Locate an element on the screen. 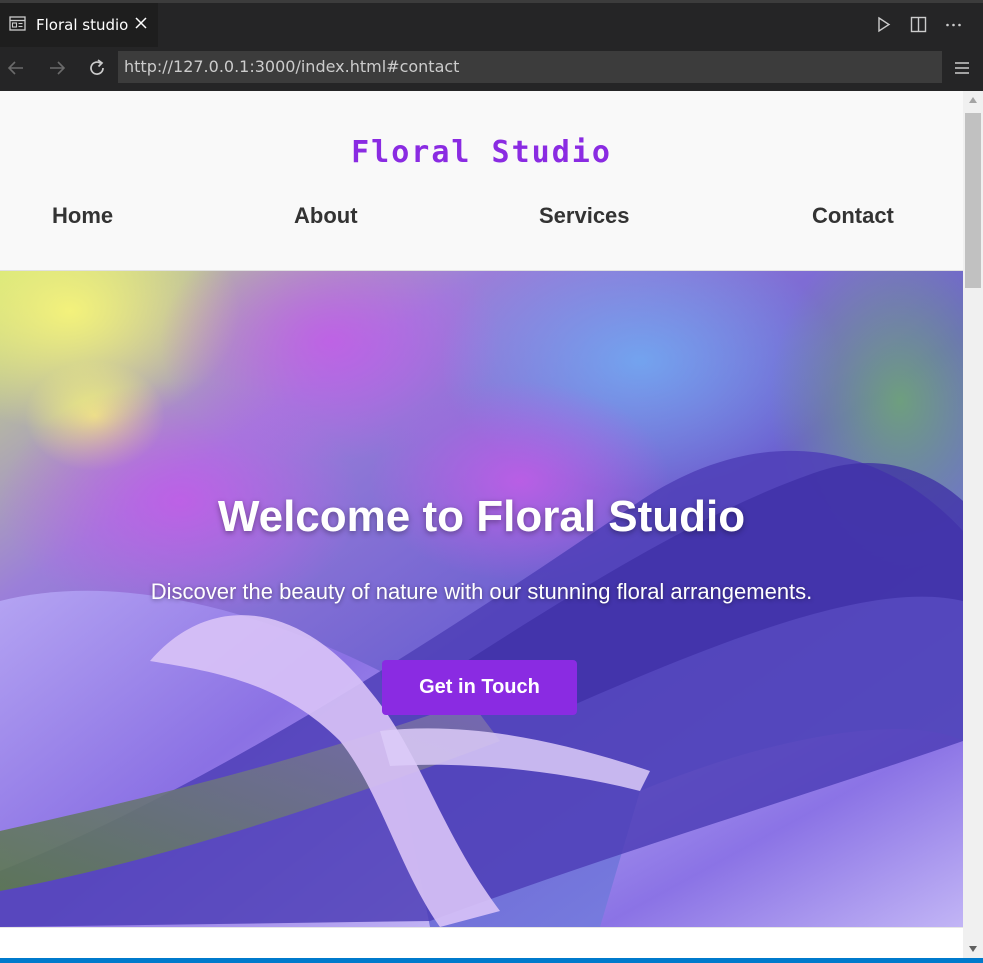 The width and height of the screenshot is (983, 963). nav-link-contact: Contact is located at coordinates (853, 216).